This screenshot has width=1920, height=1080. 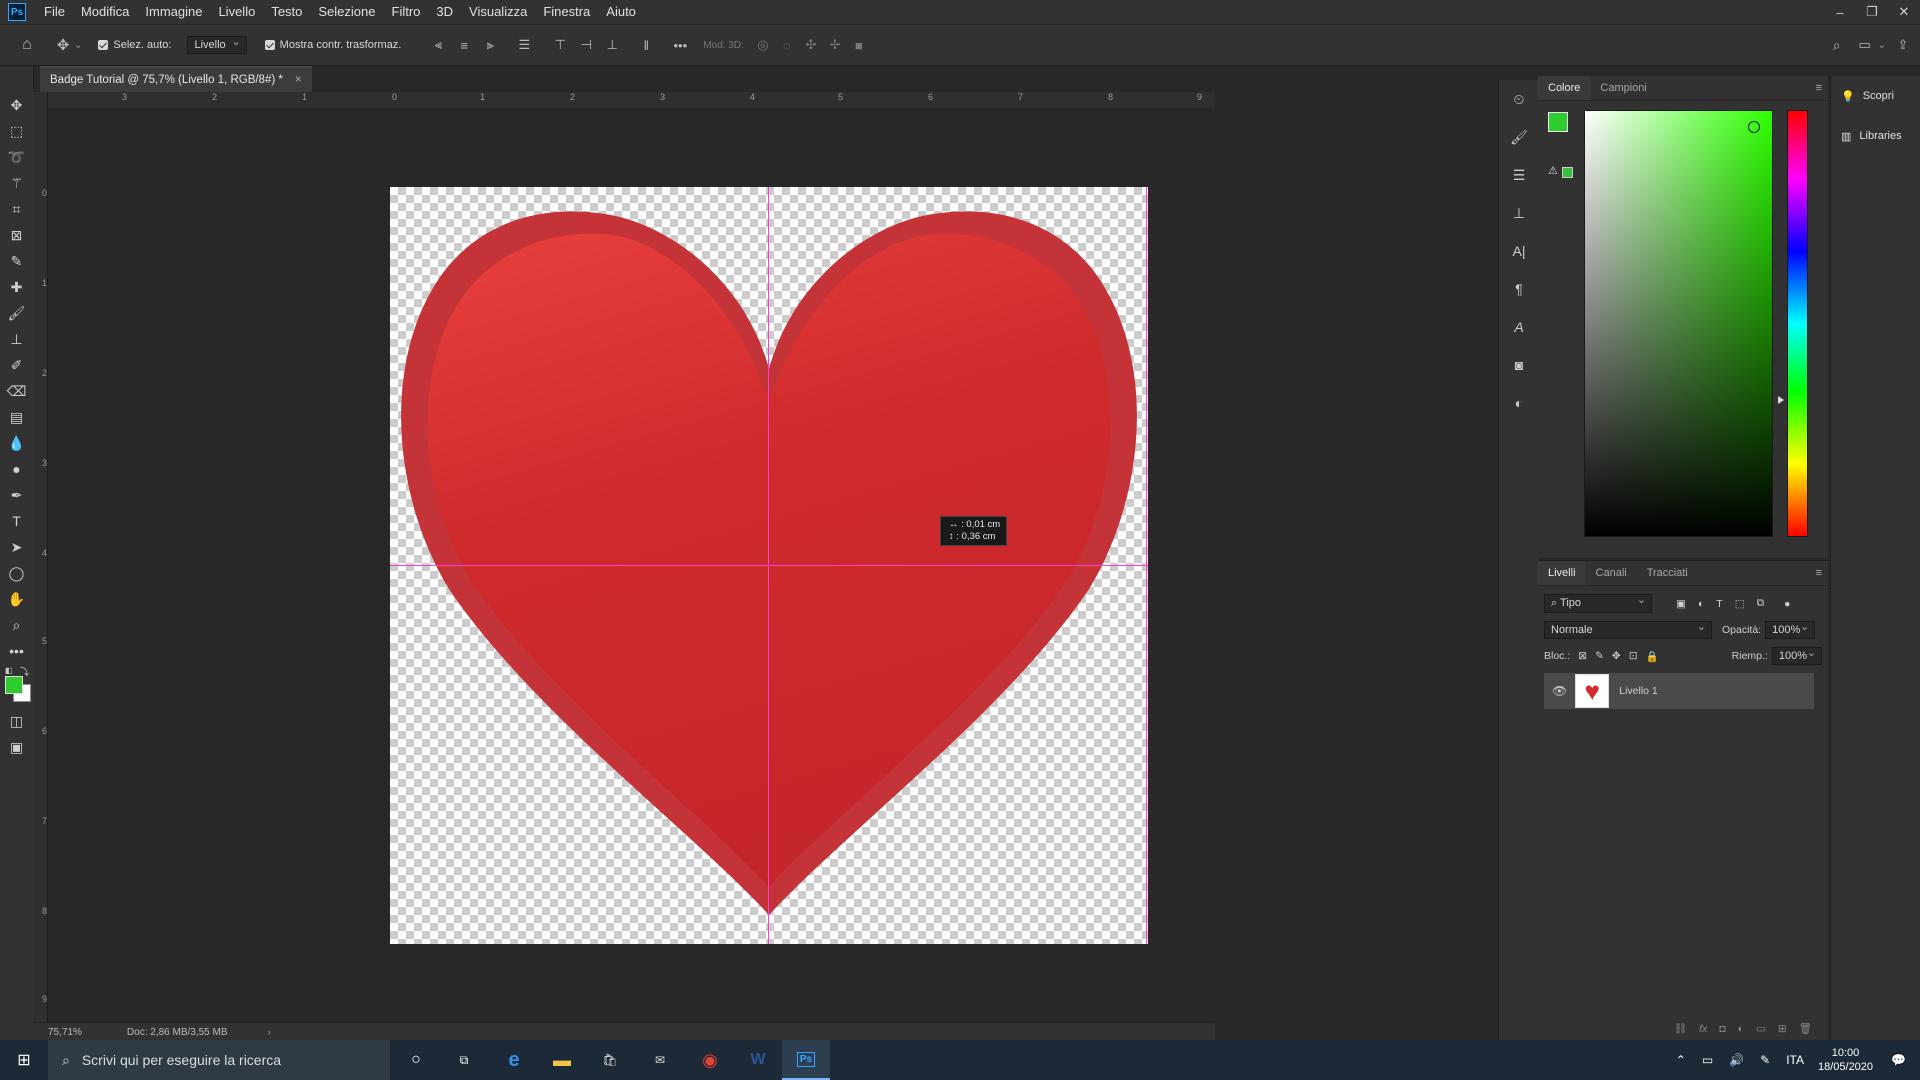 What do you see at coordinates (16, 469) in the screenshot?
I see `dodge-tool-icon: ●` at bounding box center [16, 469].